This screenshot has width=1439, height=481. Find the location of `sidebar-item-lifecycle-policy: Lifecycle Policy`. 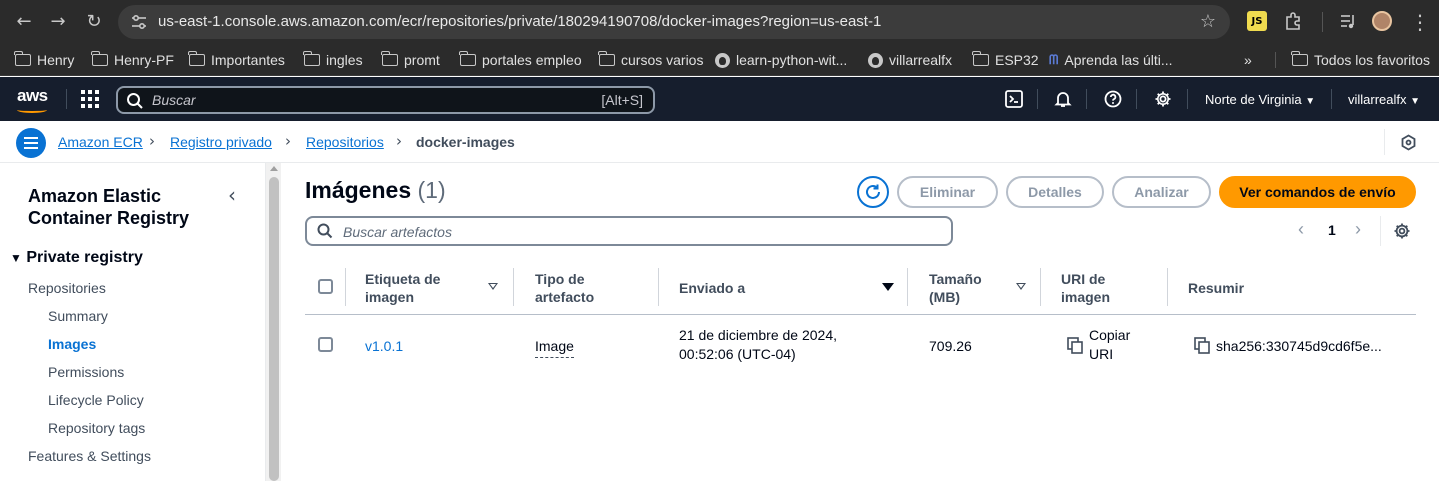

sidebar-item-lifecycle-policy: Lifecycle Policy is located at coordinates (96, 400).